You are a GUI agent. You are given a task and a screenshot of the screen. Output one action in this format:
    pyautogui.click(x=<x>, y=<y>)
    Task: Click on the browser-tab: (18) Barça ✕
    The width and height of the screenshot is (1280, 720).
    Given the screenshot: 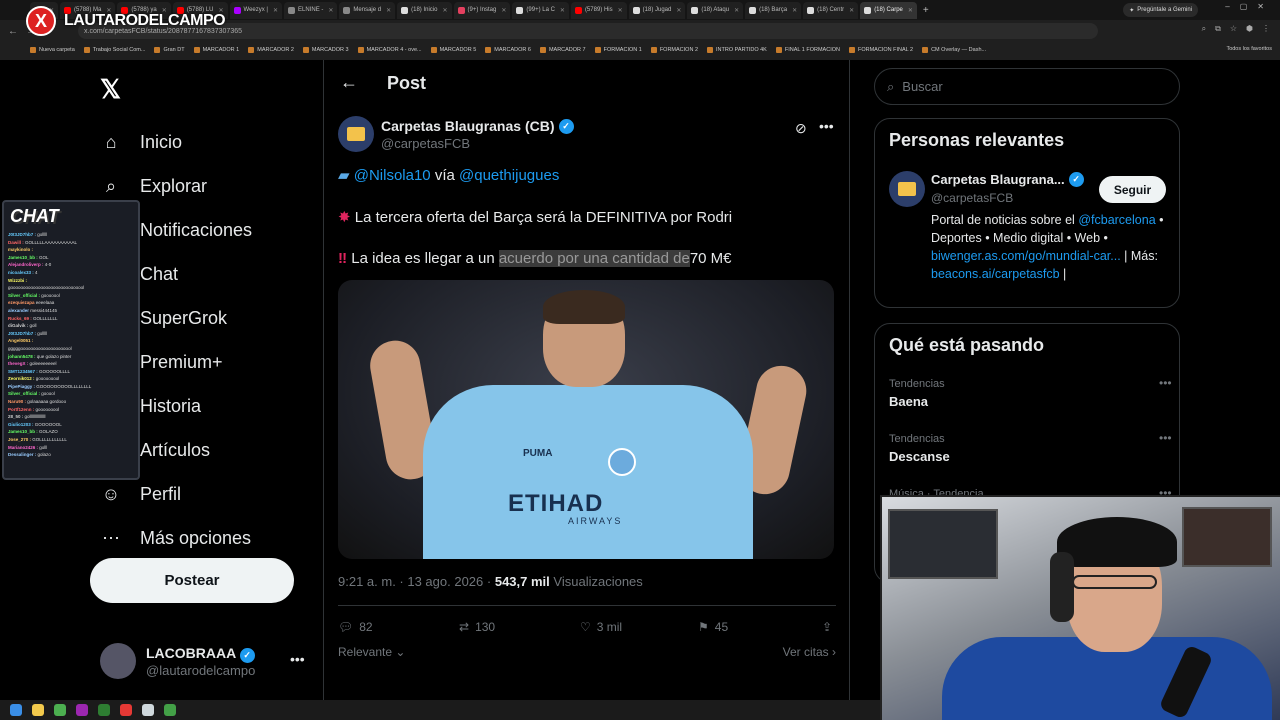 What is the action you would take?
    pyautogui.click(x=773, y=10)
    